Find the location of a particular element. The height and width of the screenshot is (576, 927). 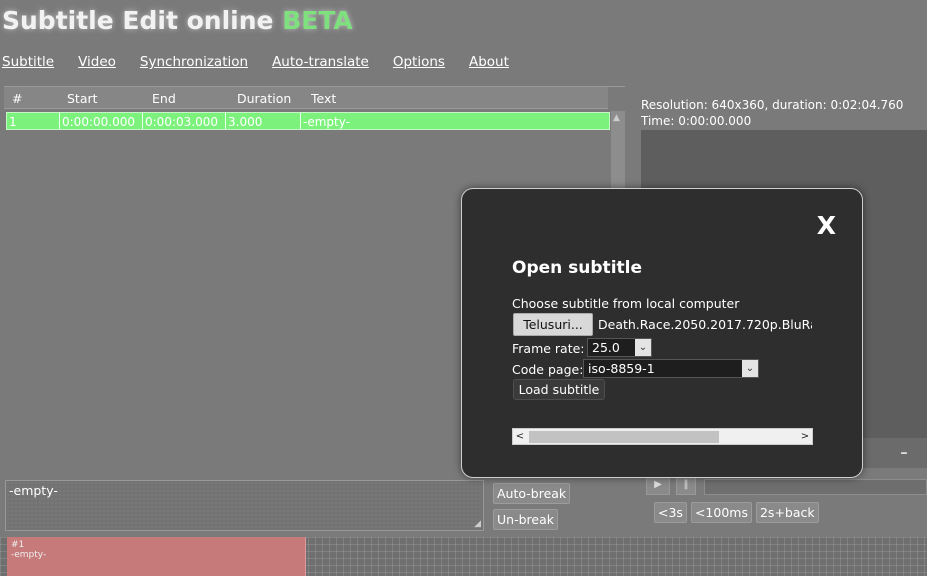

scroll-up-icon: ▲ is located at coordinates (616, 118).